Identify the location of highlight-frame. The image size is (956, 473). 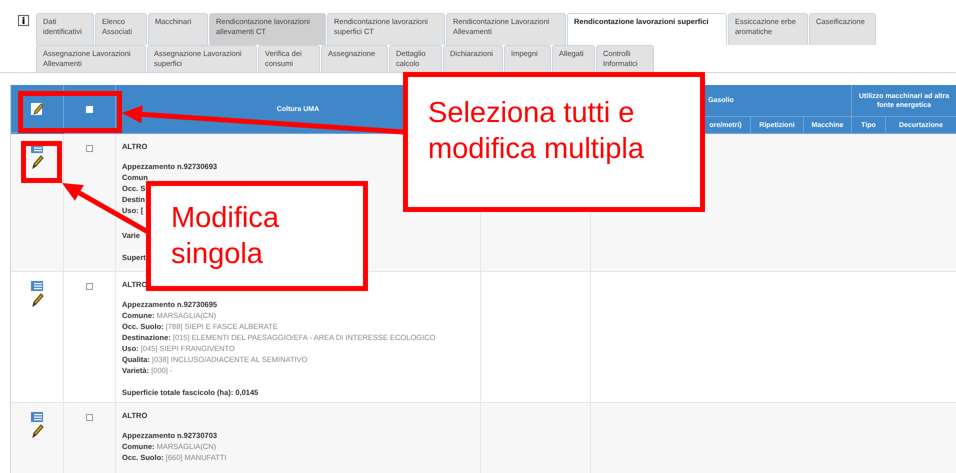
(41, 162).